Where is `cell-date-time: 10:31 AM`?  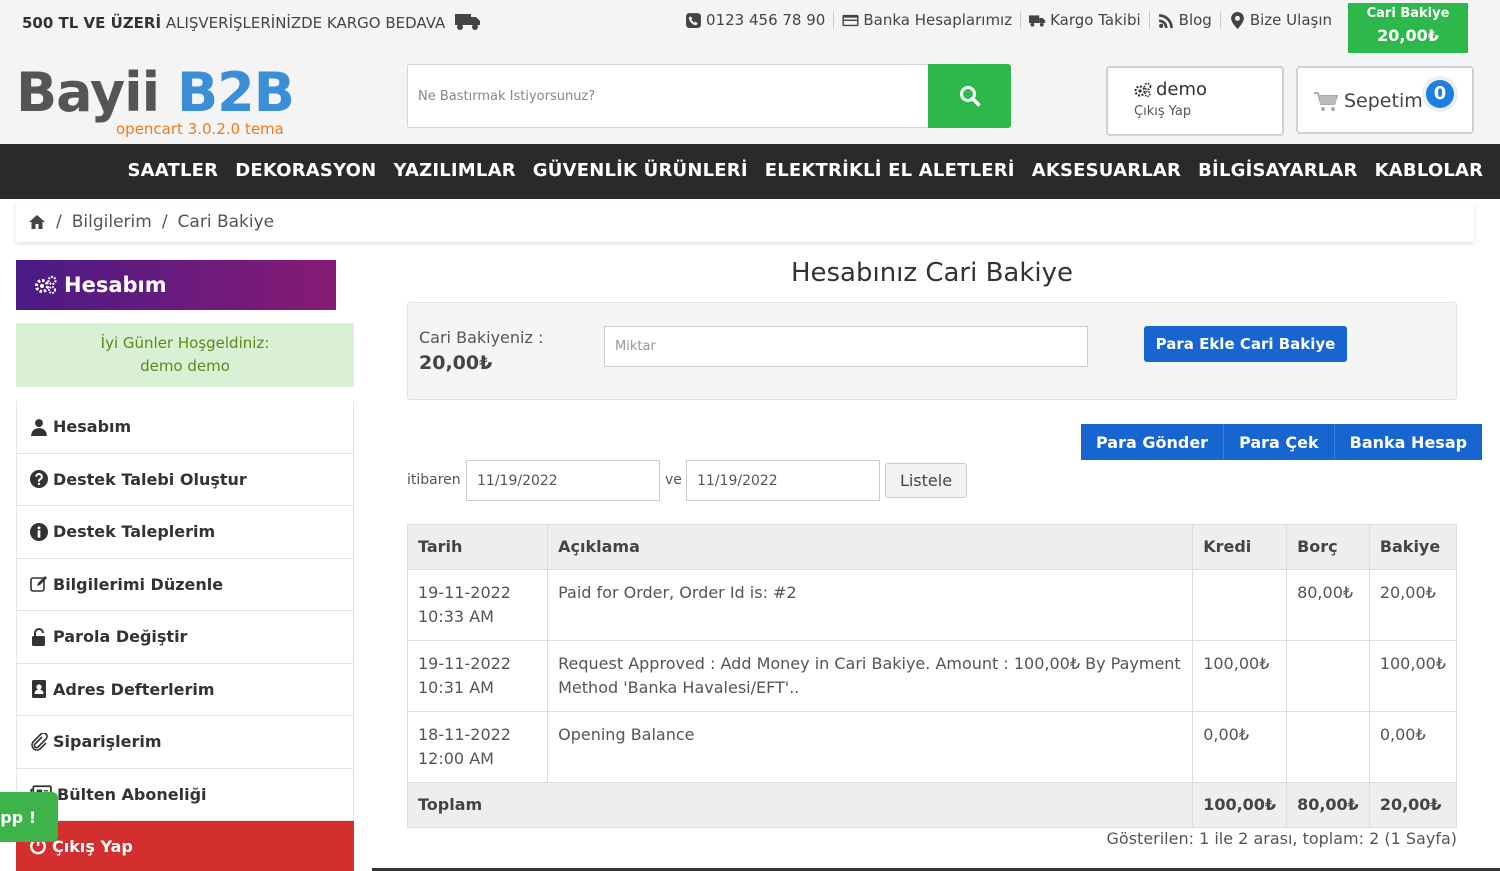 cell-date-time: 10:31 AM is located at coordinates (456, 687).